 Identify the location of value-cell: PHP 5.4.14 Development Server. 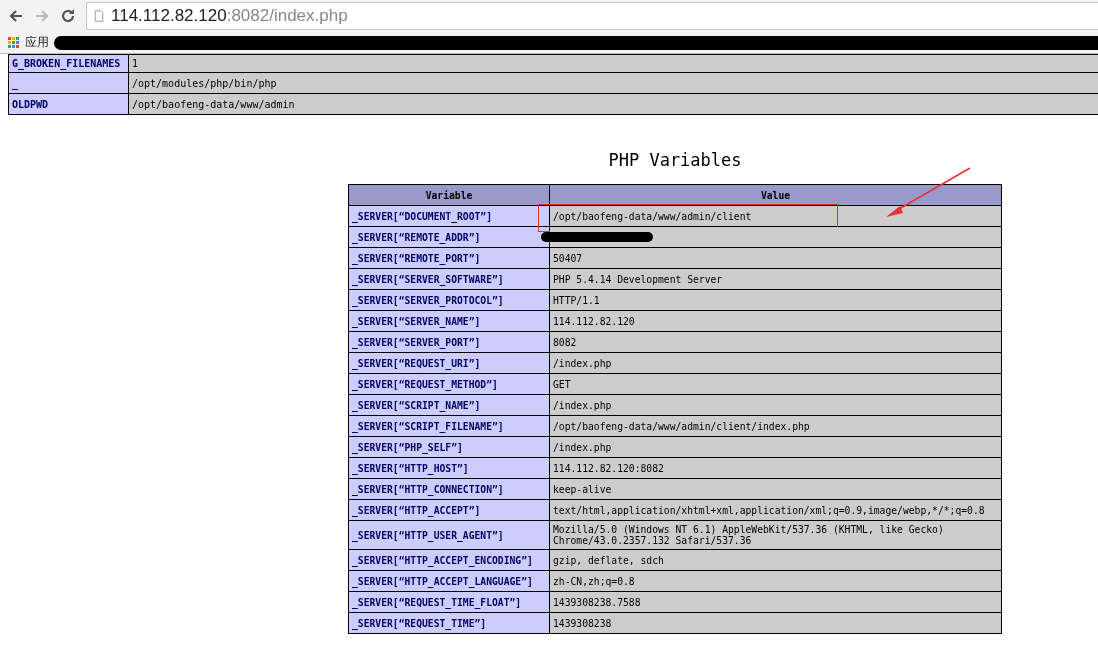
(775, 279).